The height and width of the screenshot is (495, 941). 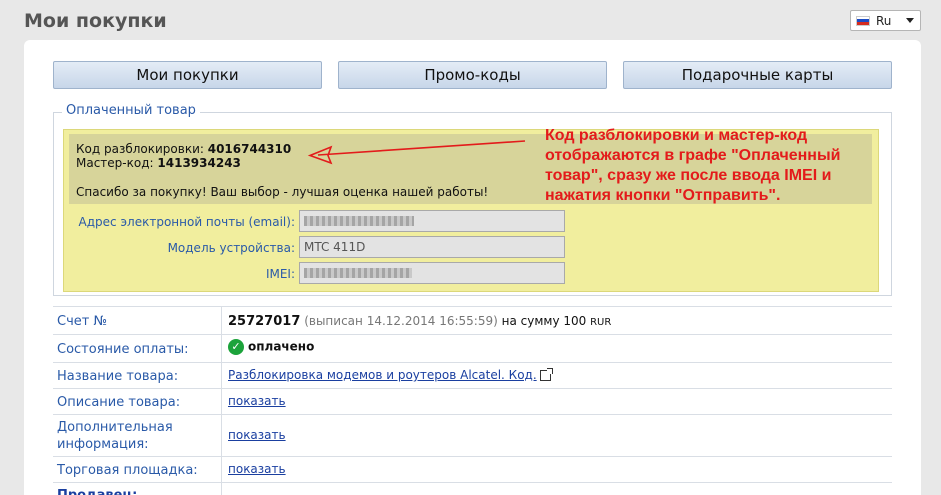 What do you see at coordinates (118, 376) in the screenshot?
I see `product-name-label: Название товара:` at bounding box center [118, 376].